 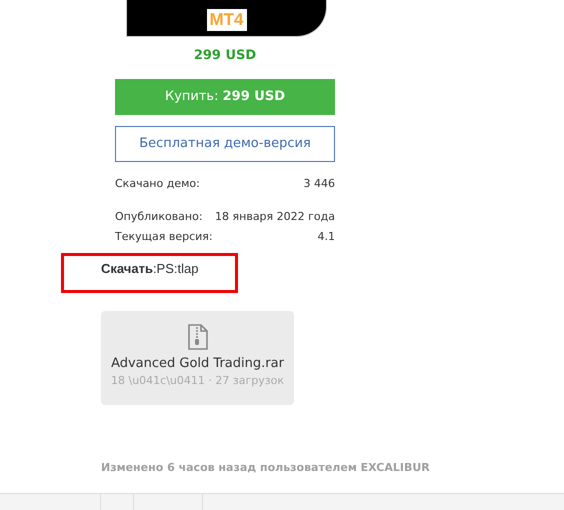 I want to click on platform-badge: MT4, so click(x=226, y=20).